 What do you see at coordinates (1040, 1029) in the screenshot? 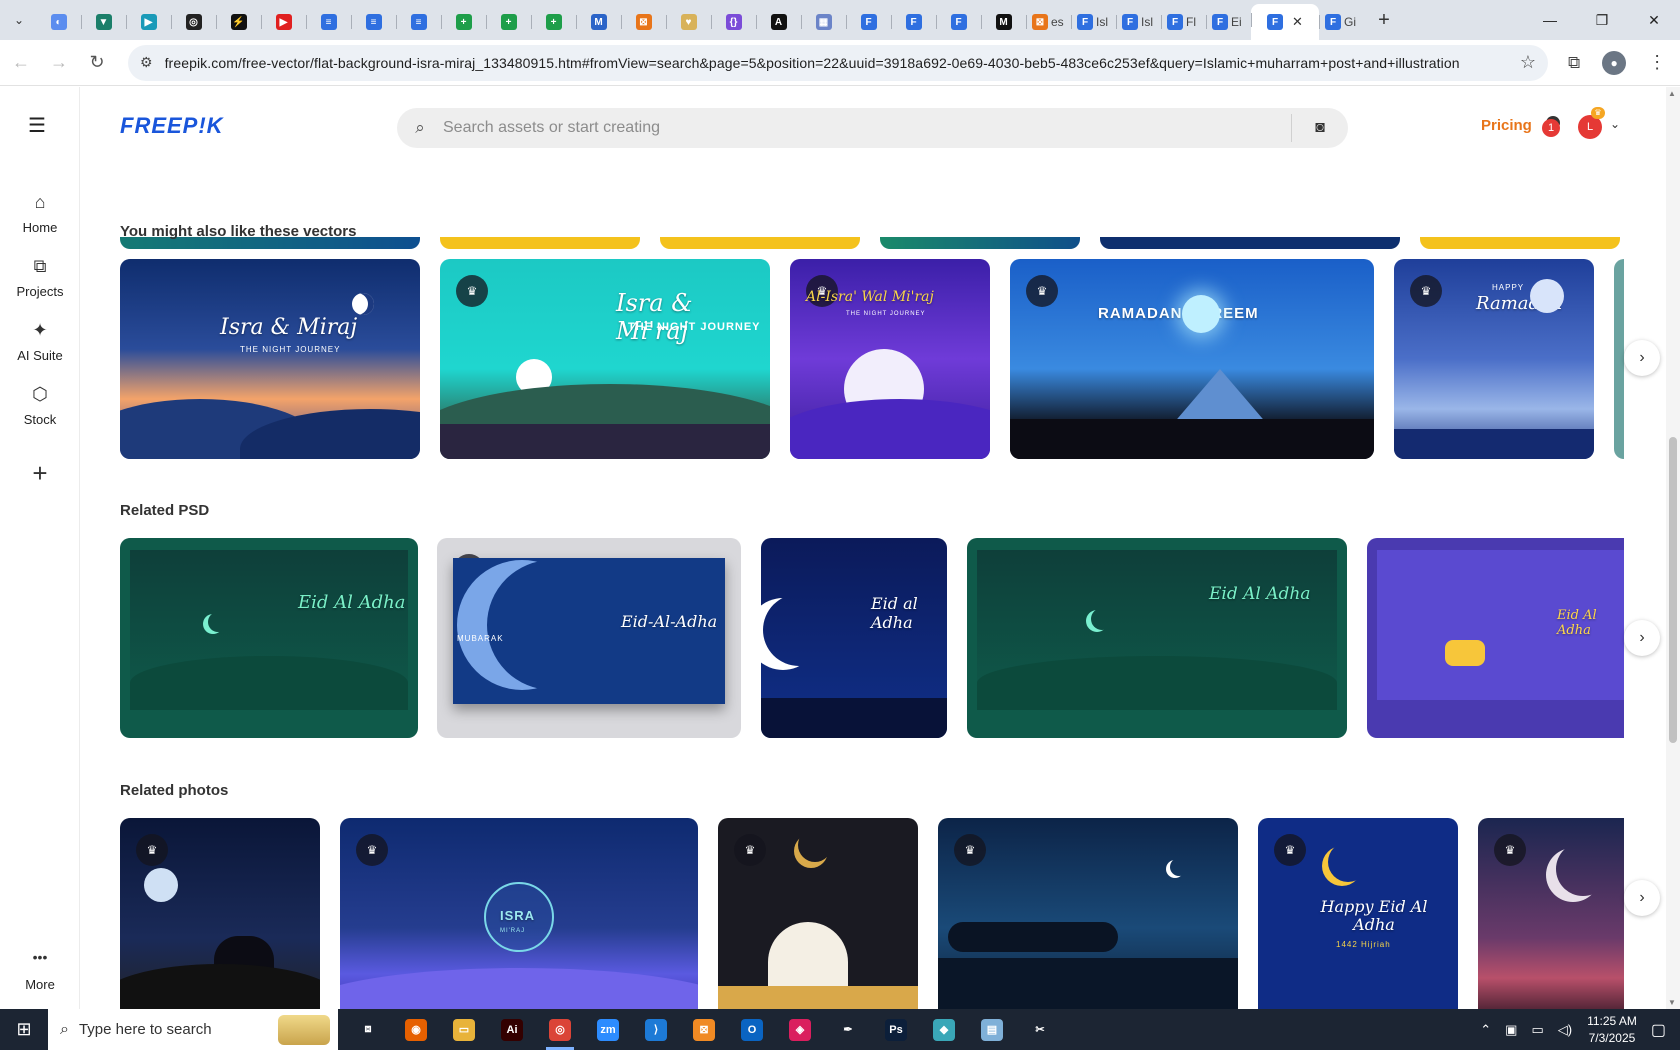
I see `taskbar-app-app-tool: ✂` at bounding box center [1040, 1029].